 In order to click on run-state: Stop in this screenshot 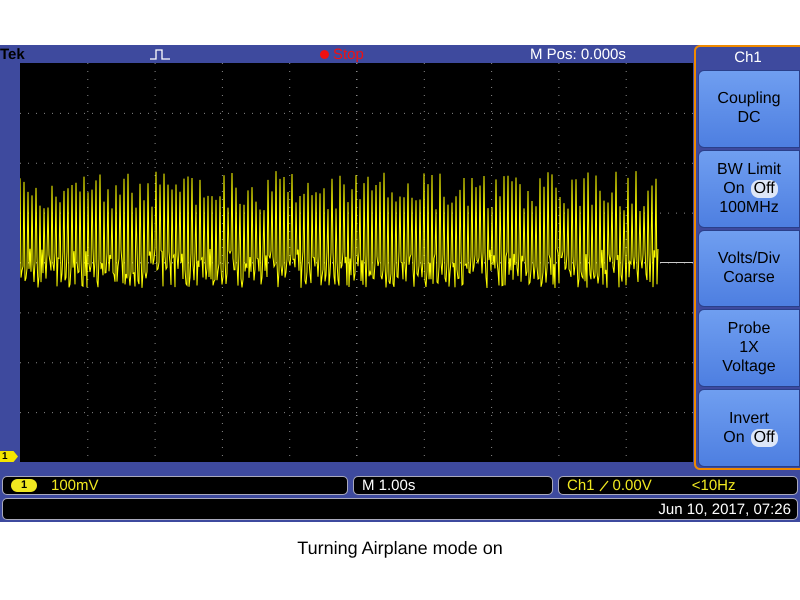, I will do `click(348, 54)`.